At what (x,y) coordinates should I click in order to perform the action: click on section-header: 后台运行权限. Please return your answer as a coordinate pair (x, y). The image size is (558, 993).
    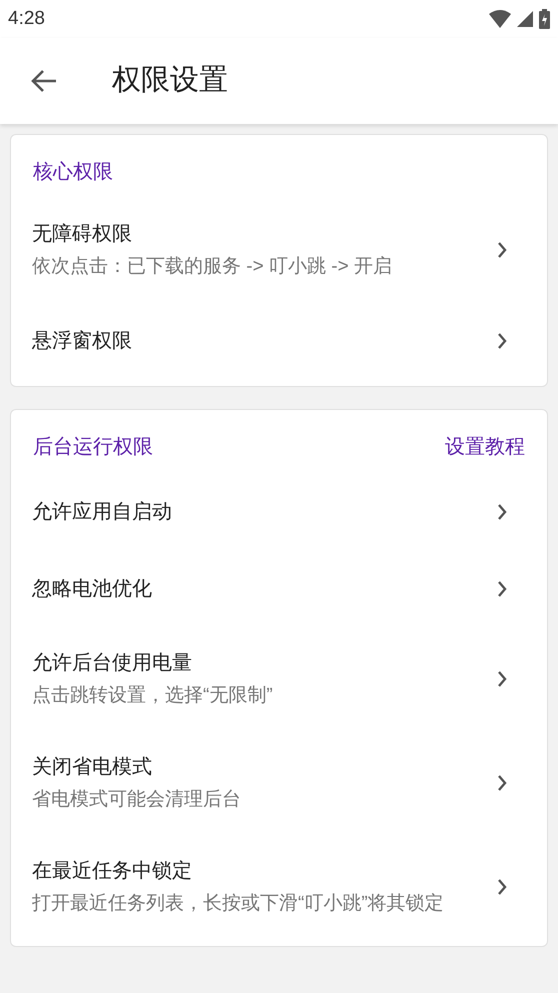
    Looking at the image, I should click on (93, 447).